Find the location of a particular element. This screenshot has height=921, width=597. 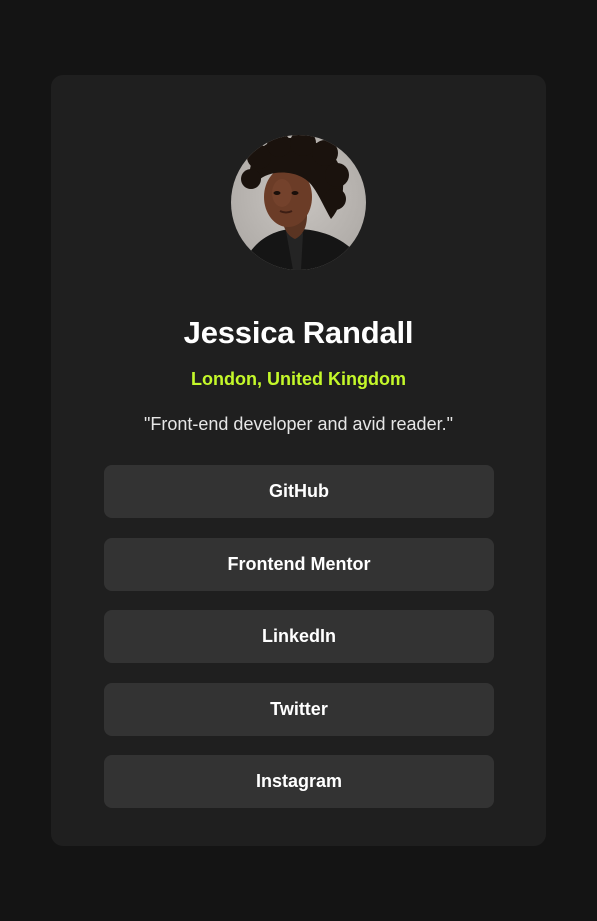

instagram-link-button: Instagram is located at coordinates (299, 781).